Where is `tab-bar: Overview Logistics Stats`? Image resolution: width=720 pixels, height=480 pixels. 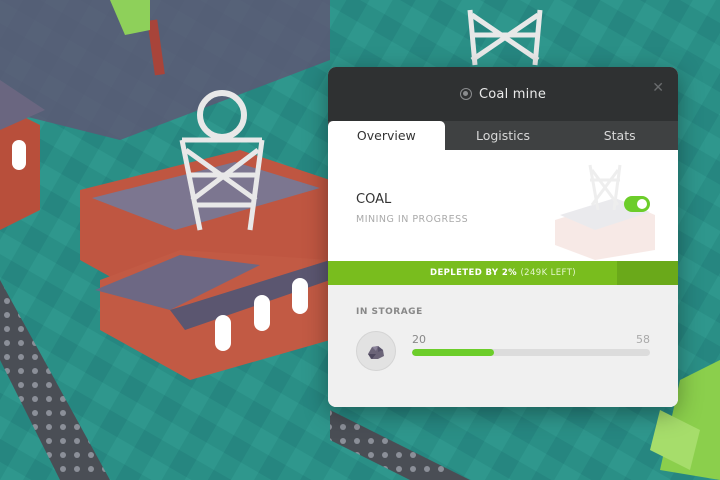 tab-bar: Overview Logistics Stats is located at coordinates (503, 135).